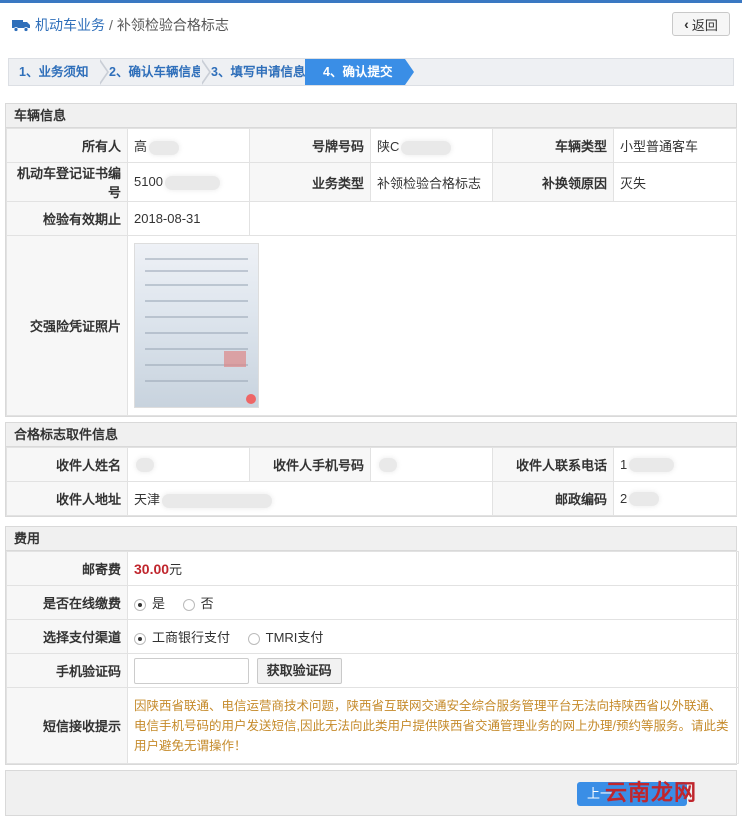 This screenshot has width=742, height=819. Describe the element at coordinates (148, 182) in the screenshot. I see `cert-number-value: 5100` at that location.